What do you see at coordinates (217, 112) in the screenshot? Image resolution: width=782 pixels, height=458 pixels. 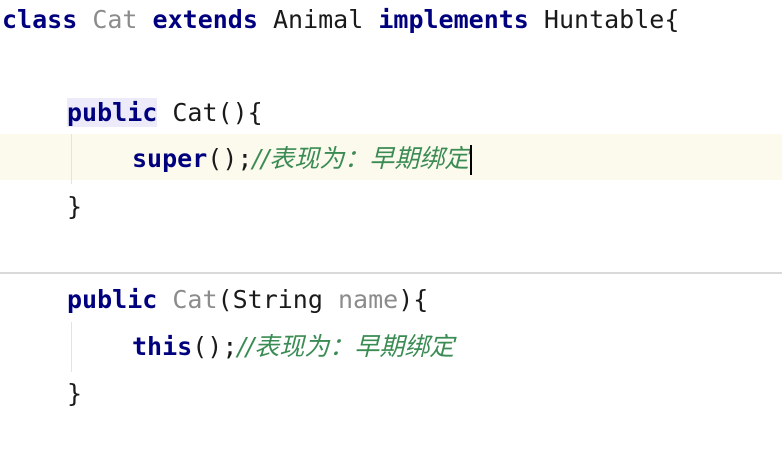 I see `constructor-name: Cat(){` at bounding box center [217, 112].